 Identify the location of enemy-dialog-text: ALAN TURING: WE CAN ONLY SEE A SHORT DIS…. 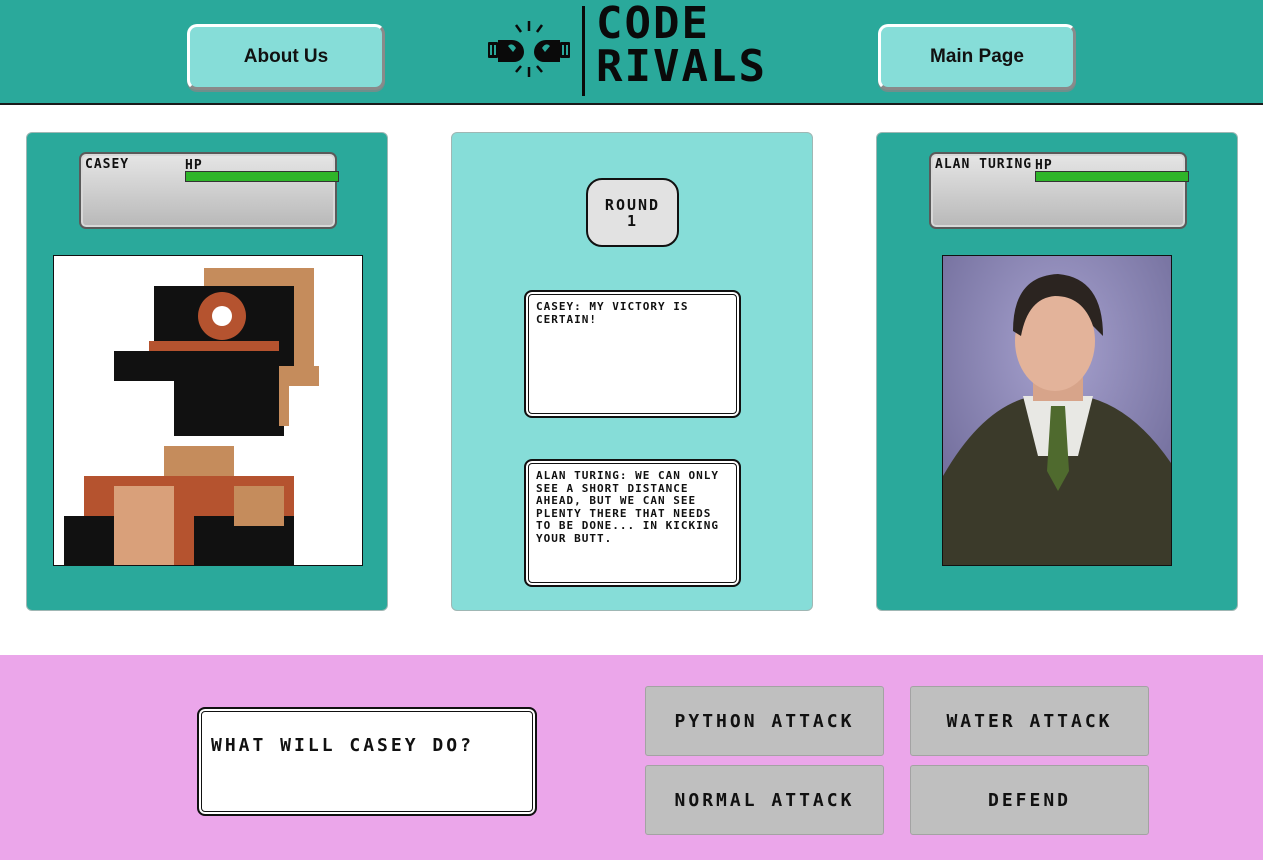
(627, 507).